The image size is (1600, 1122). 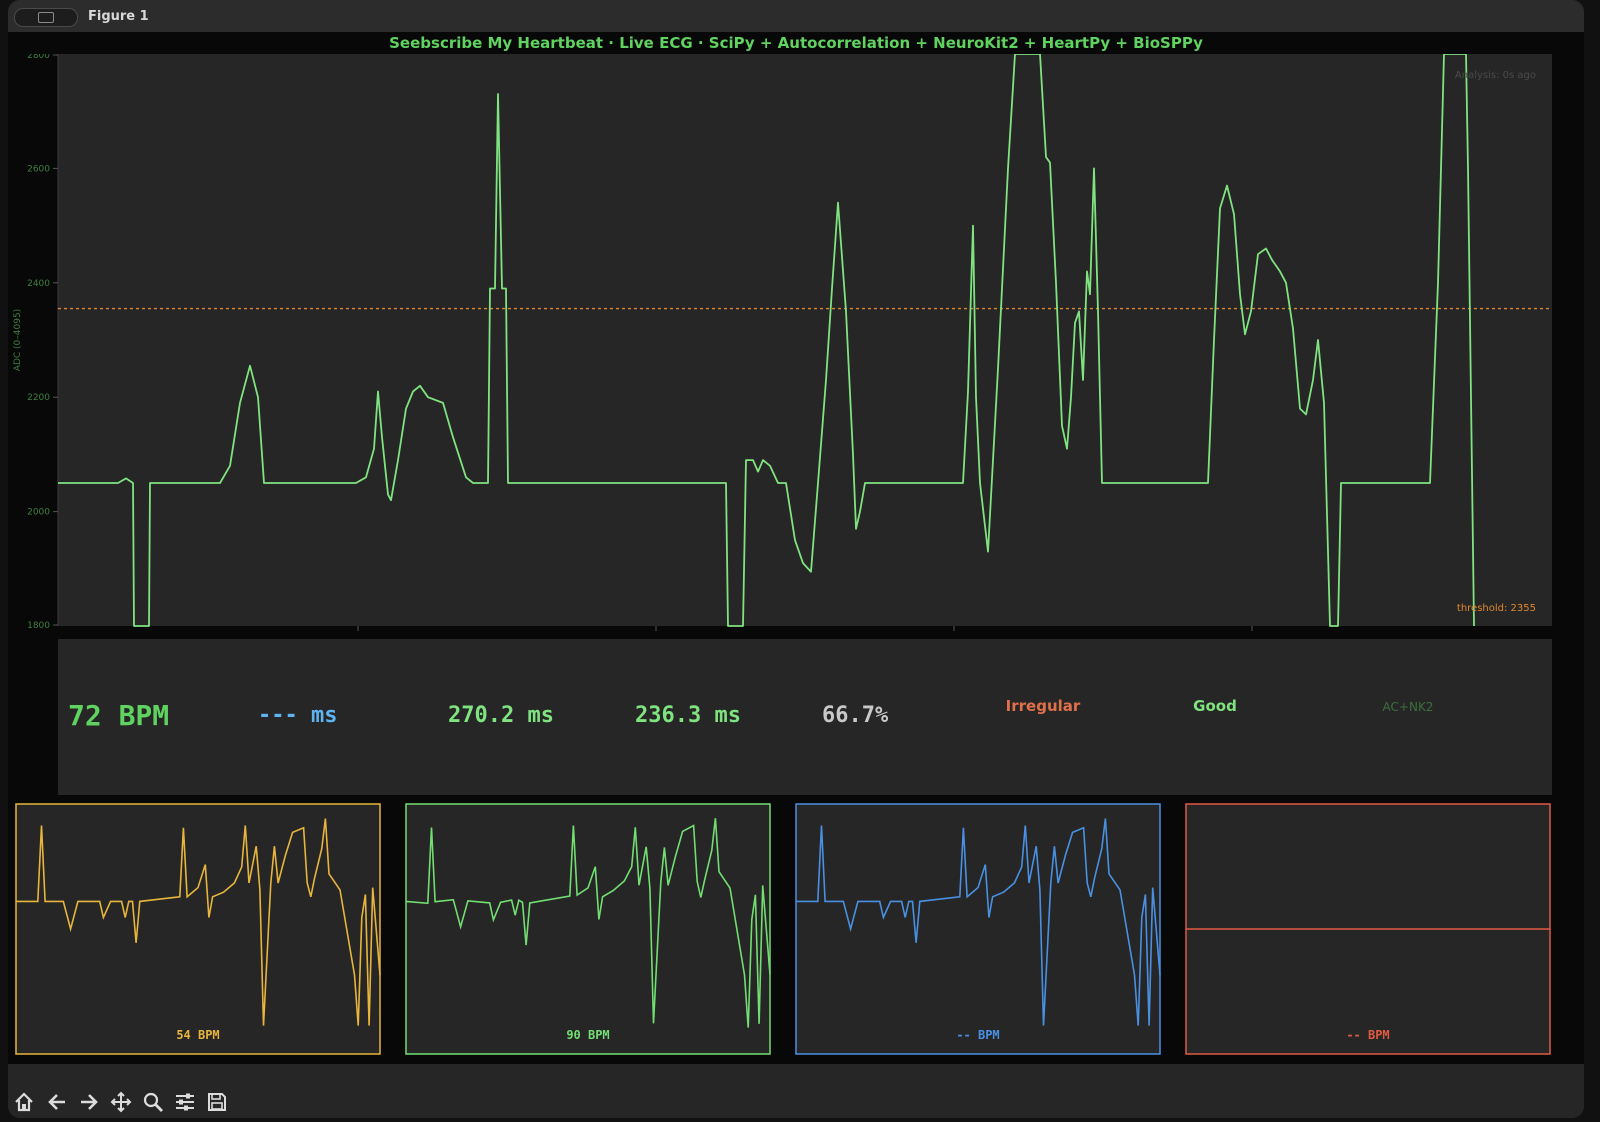 I want to click on home-button, so click(x=24, y=1102).